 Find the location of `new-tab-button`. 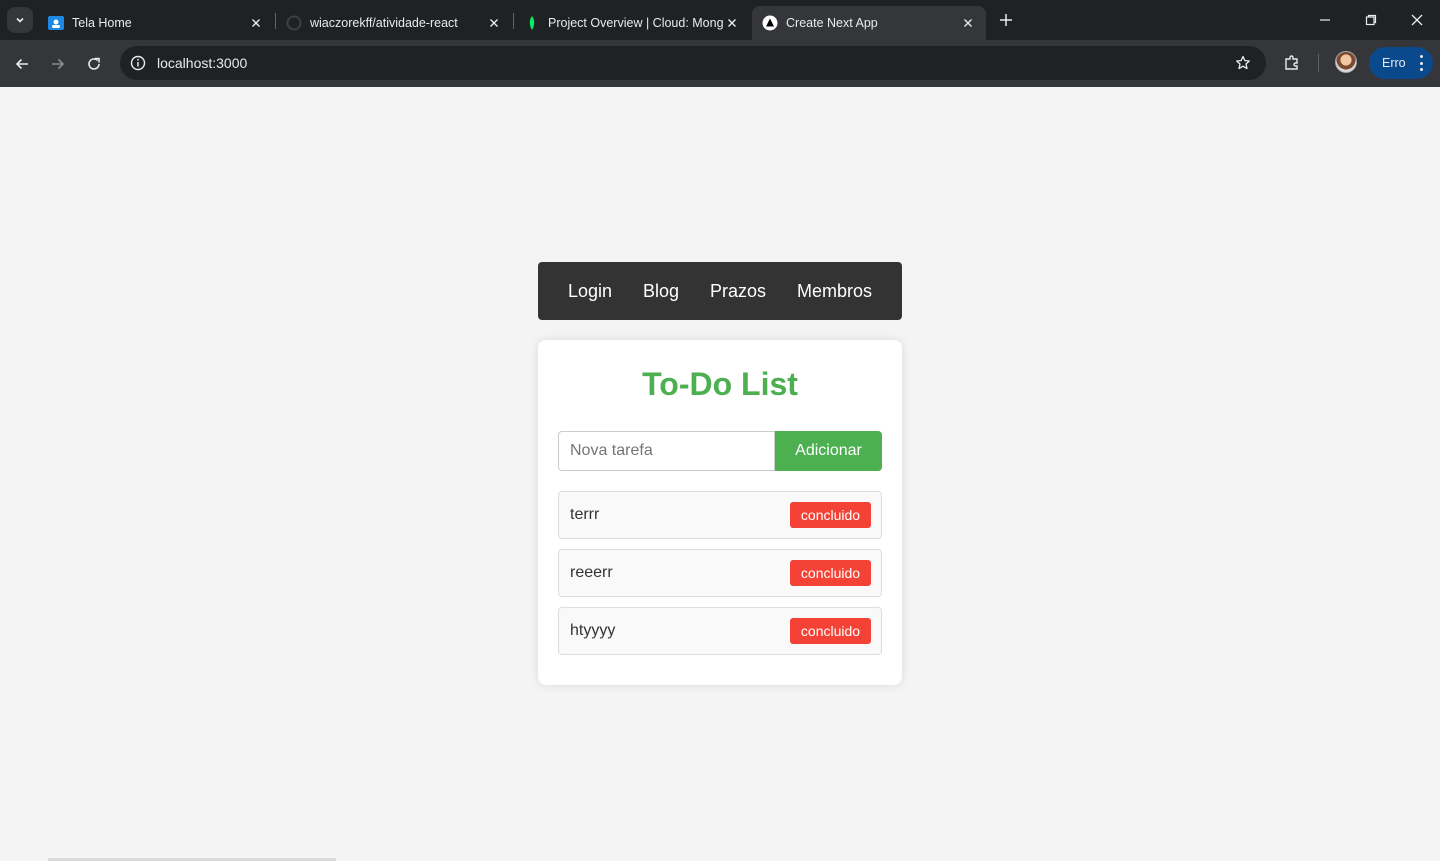

new-tab-button is located at coordinates (1006, 20).